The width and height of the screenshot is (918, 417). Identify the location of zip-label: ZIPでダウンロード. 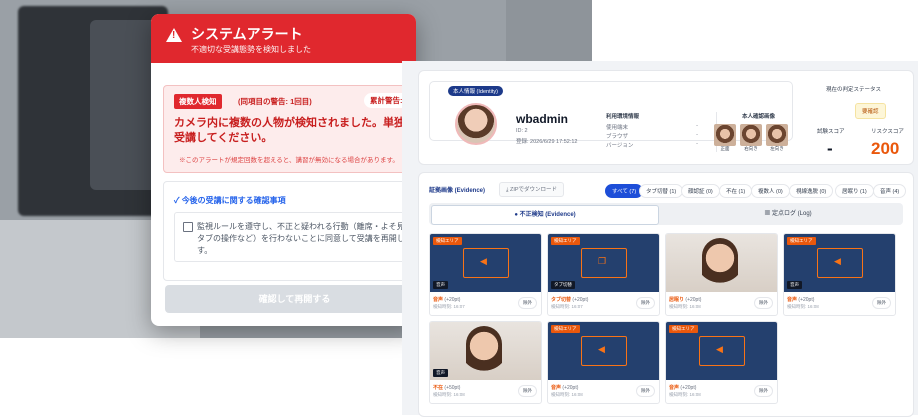
(533, 190).